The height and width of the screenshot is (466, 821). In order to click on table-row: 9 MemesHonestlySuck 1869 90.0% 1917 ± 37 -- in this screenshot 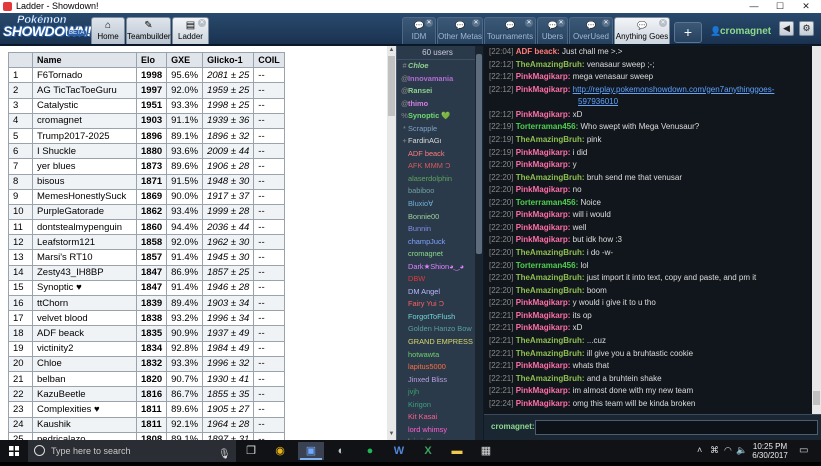, I will do `click(146, 196)`.